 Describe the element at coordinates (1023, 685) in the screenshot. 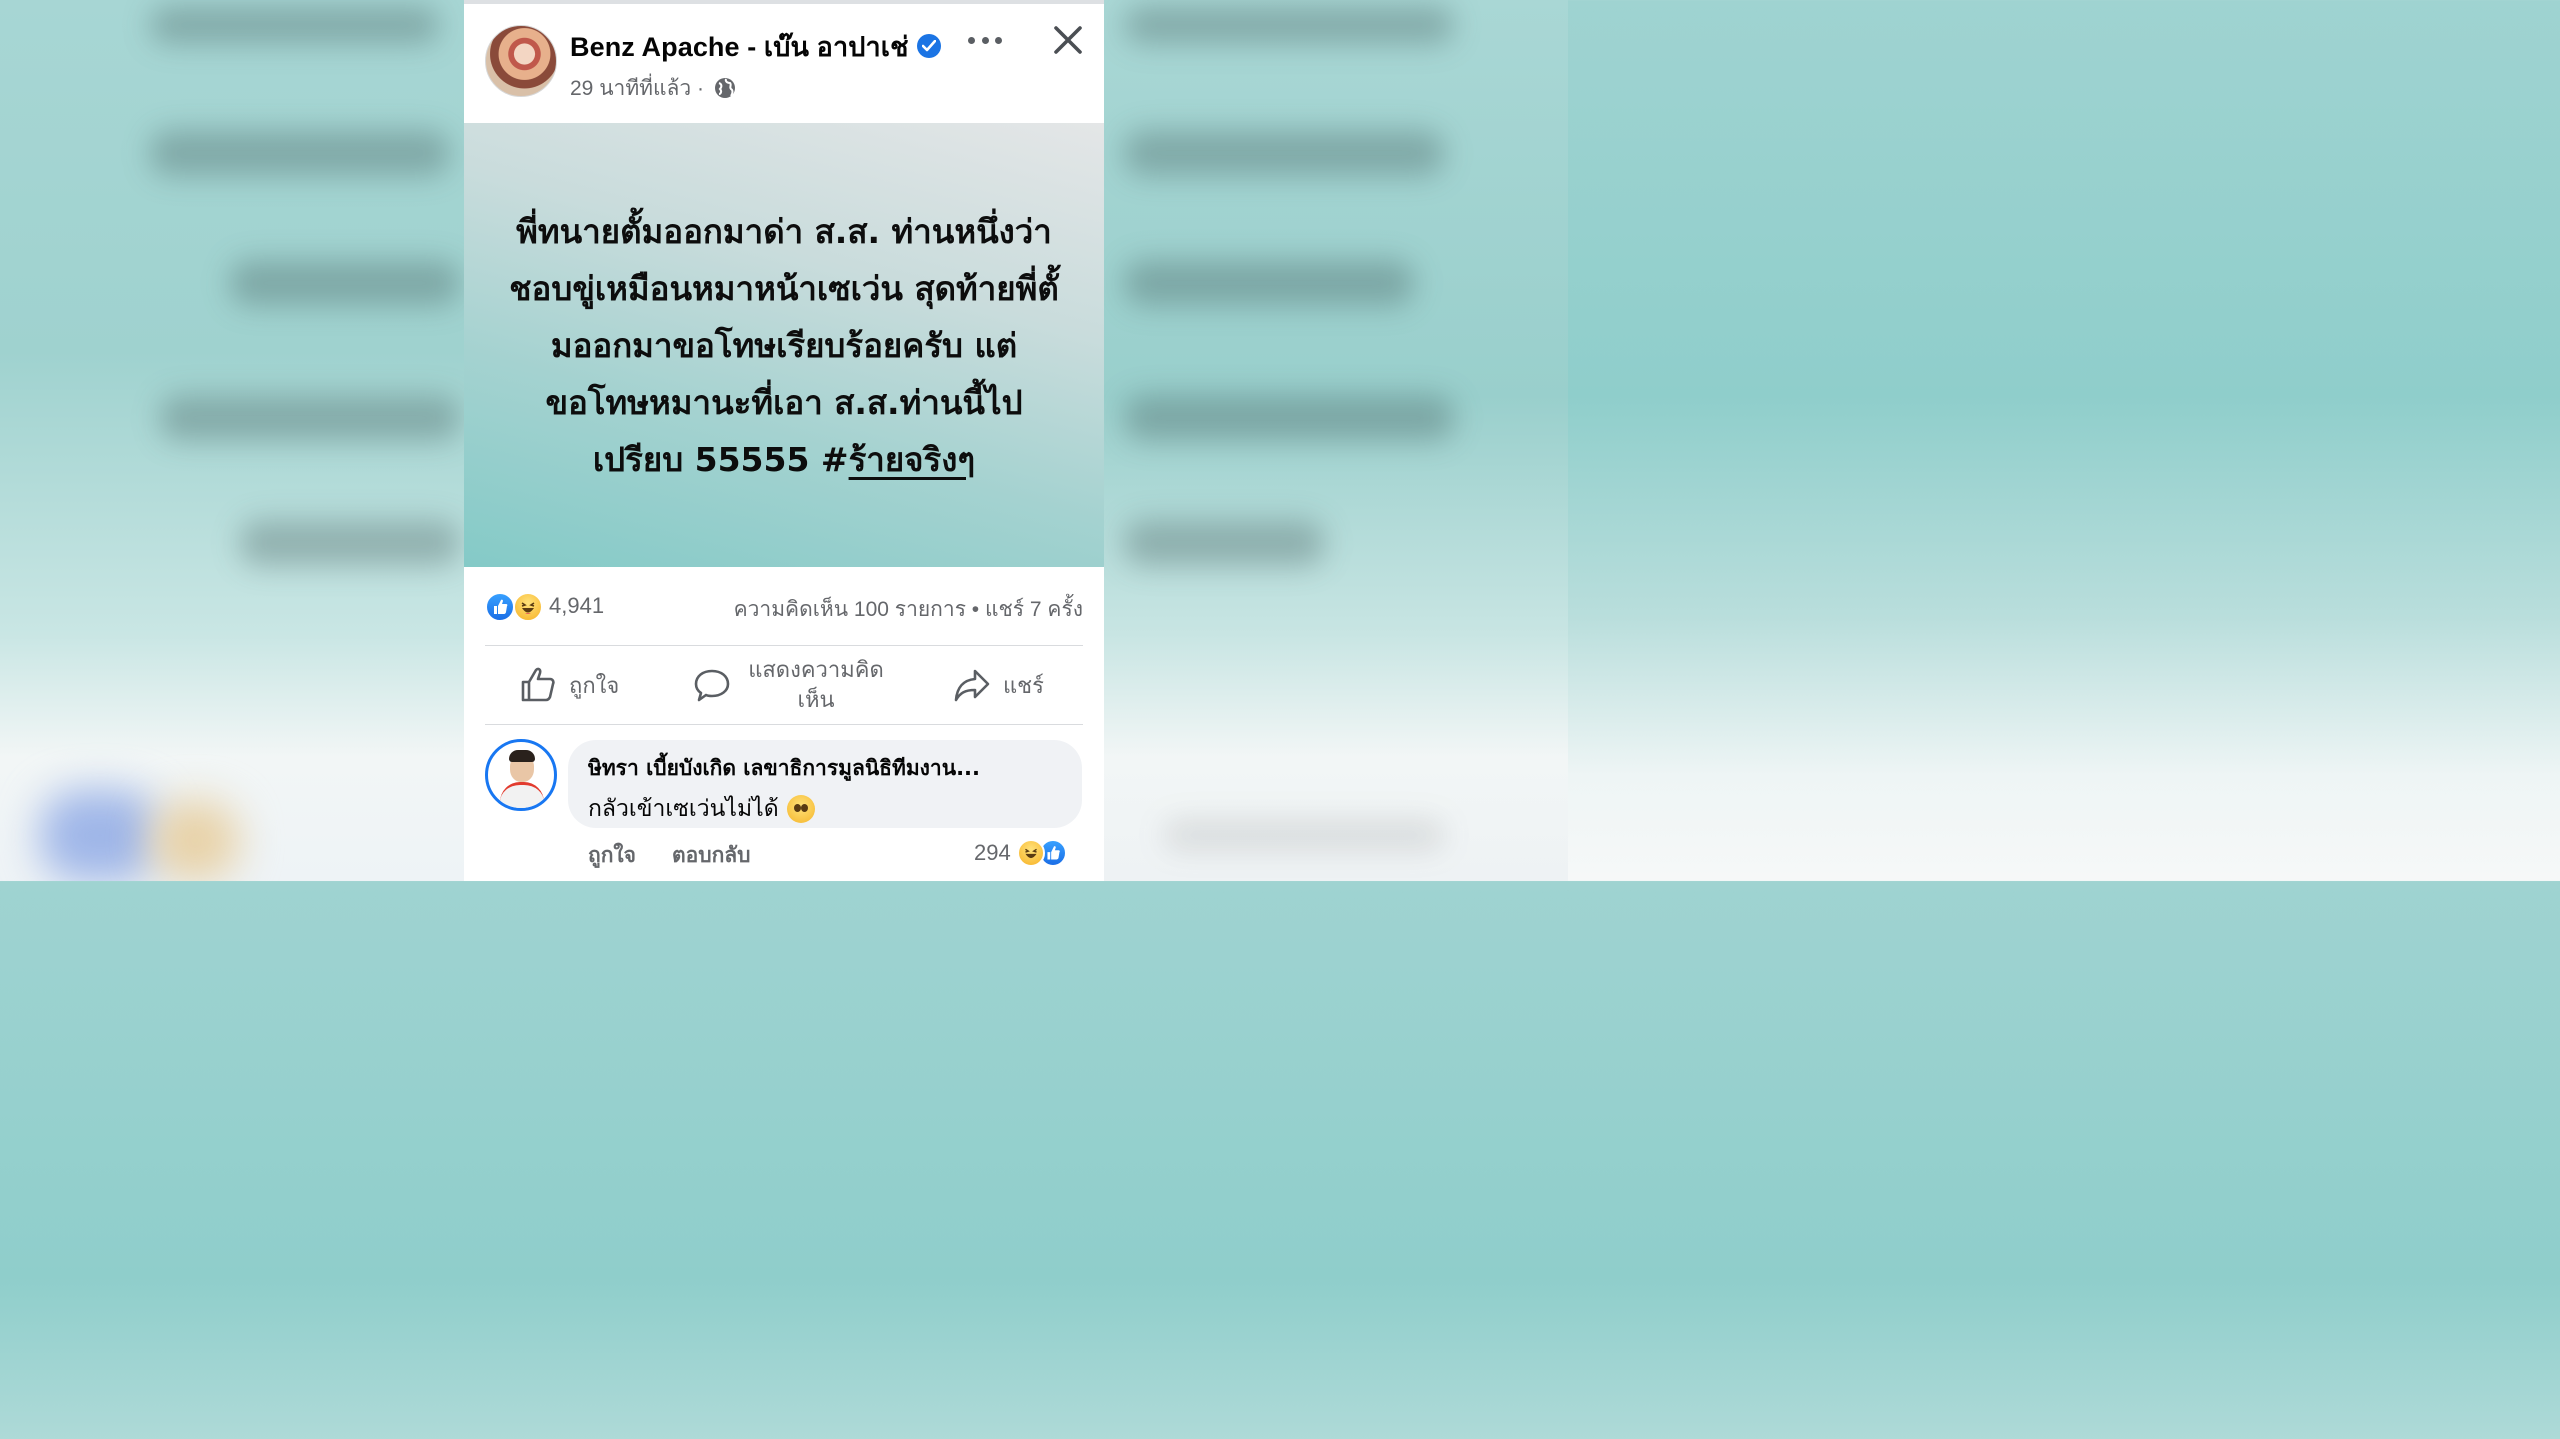

I see `share-label: แชร์` at that location.